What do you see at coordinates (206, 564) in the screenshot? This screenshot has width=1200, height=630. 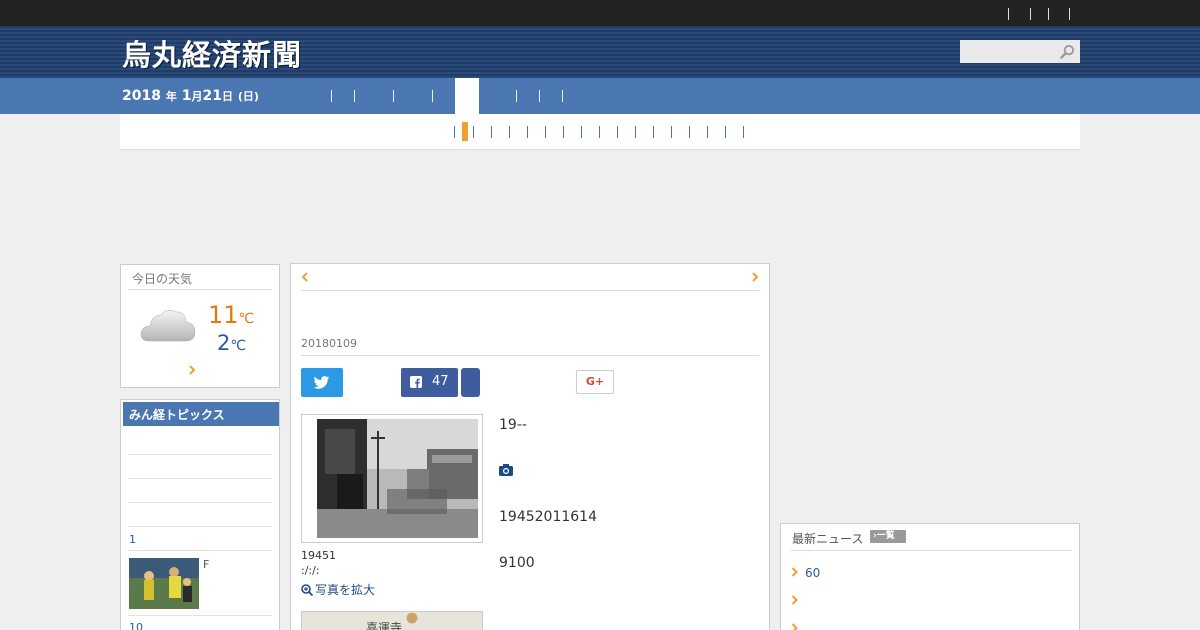 I see `topic-item: F` at bounding box center [206, 564].